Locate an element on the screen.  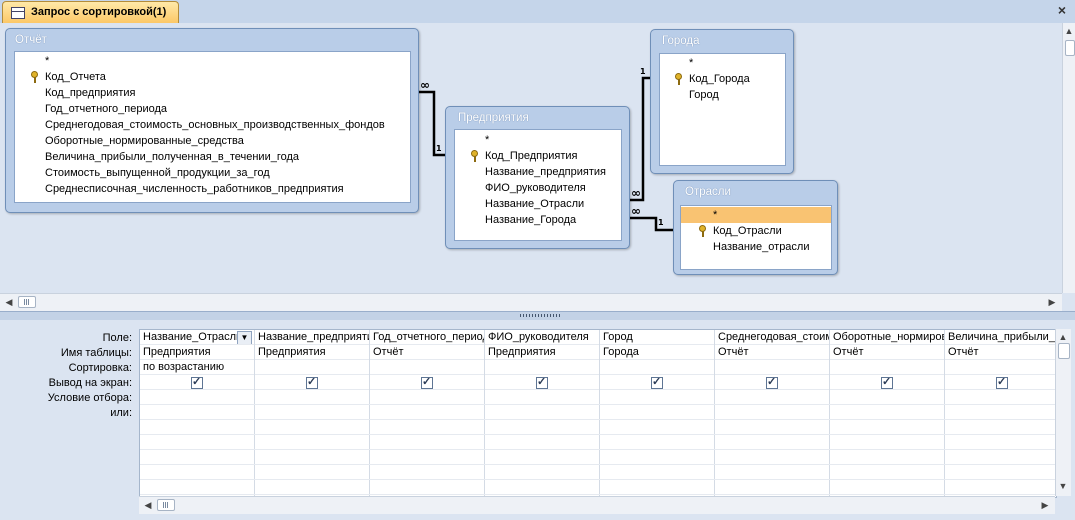
field-item: Город is located at coordinates (722, 95).